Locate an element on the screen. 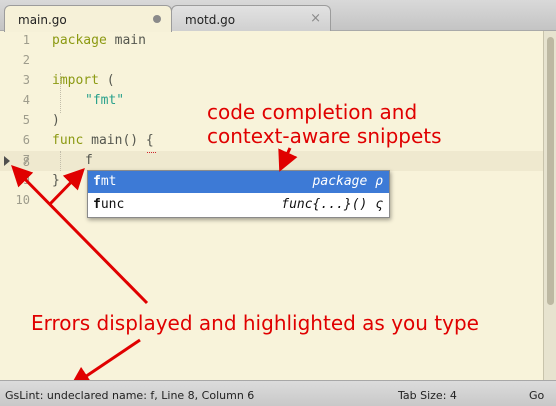 The width and height of the screenshot is (556, 406). code-line-7: func main() { is located at coordinates (103, 140).